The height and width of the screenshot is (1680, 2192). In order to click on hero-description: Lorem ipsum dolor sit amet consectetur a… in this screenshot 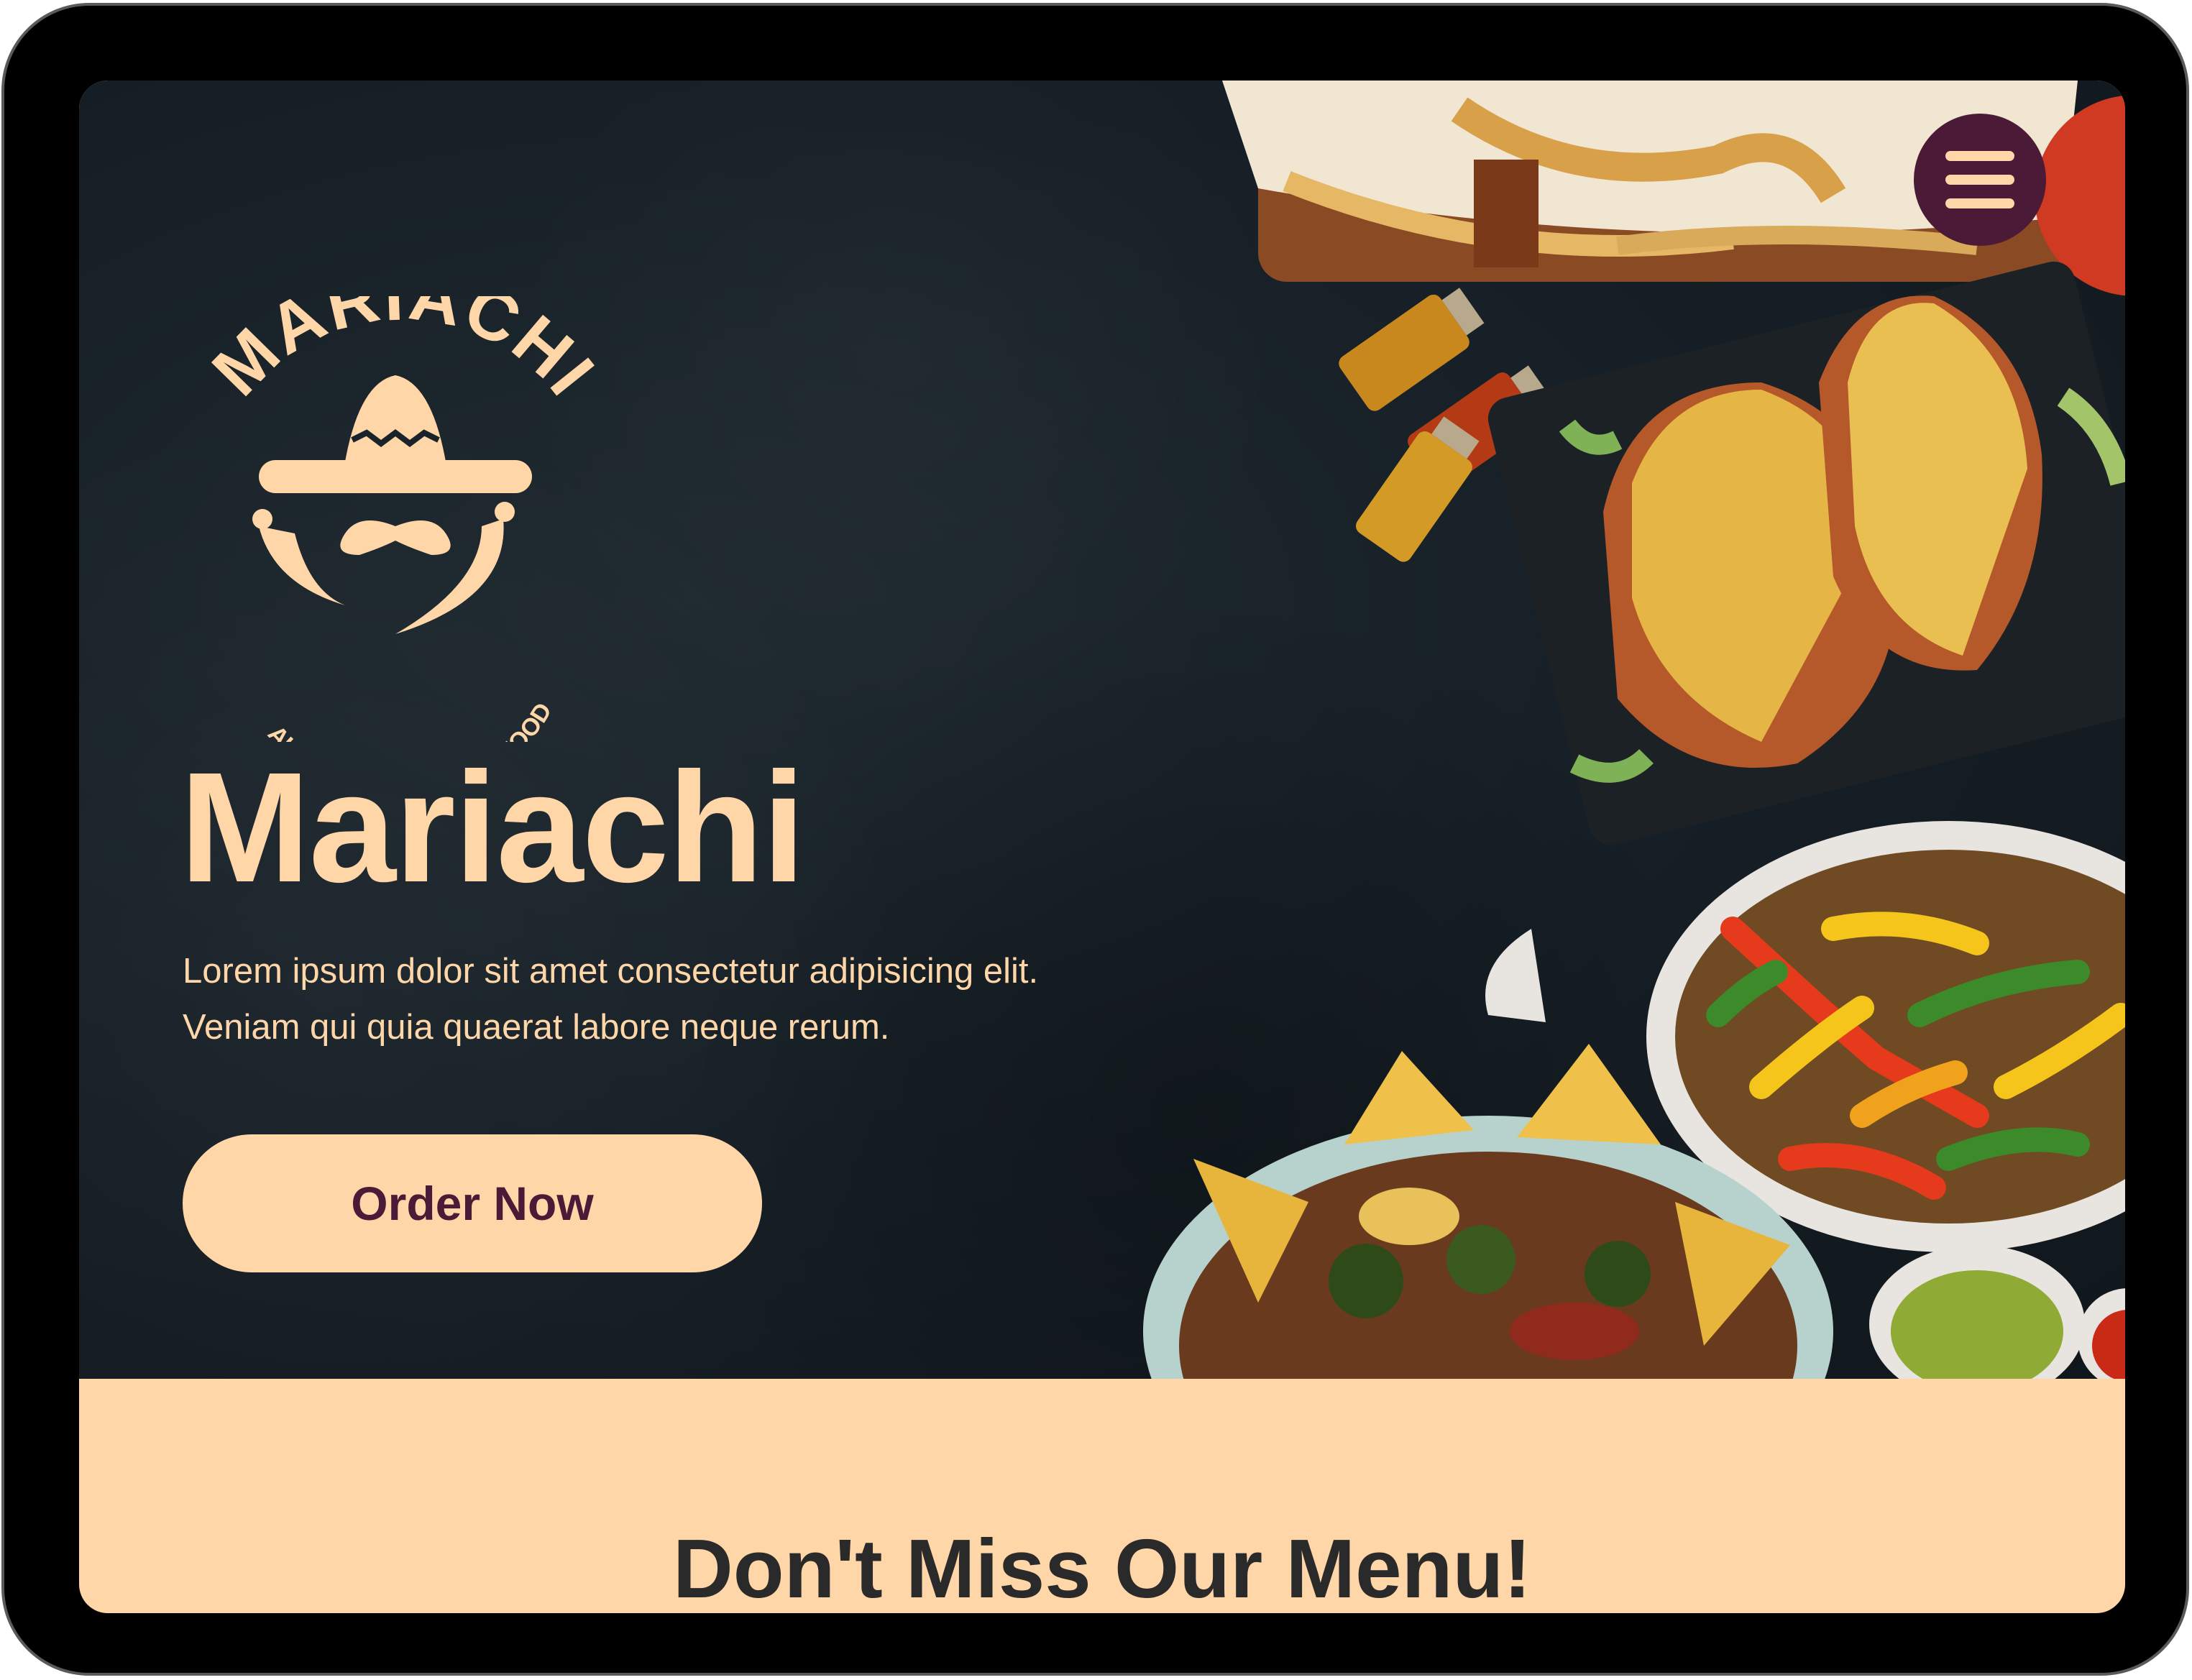, I will do `click(611, 999)`.